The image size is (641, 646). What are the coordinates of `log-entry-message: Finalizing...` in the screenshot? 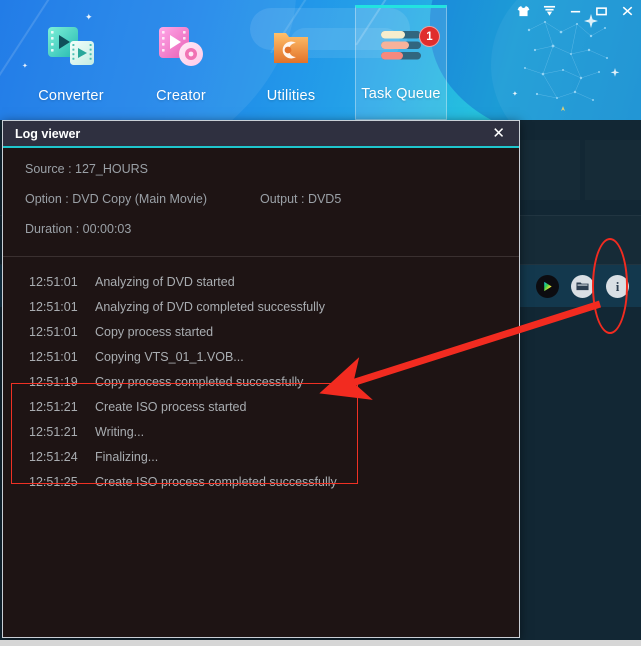 It's located at (127, 456).